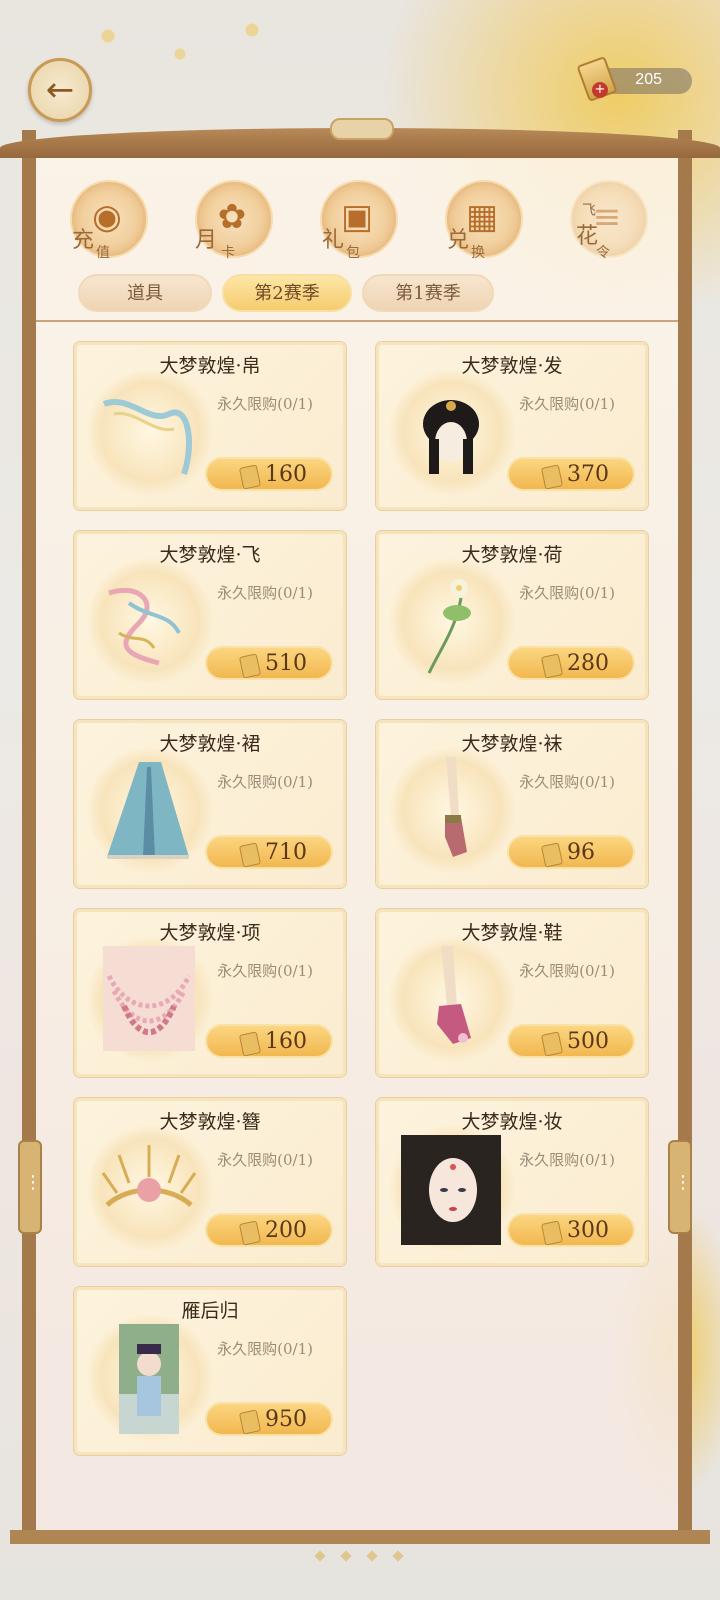 The height and width of the screenshot is (1600, 720). What do you see at coordinates (589, 211) in the screenshot?
I see `category-toplabel: 飞` at bounding box center [589, 211].